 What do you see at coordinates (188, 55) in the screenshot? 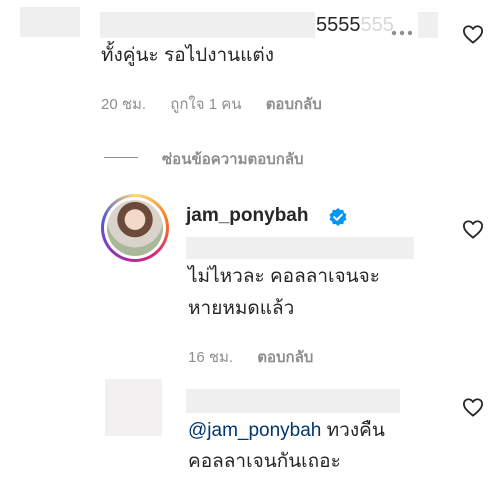
I see `comment-text: ทั้งคู่นะ รอไปงานแต่ง` at bounding box center [188, 55].